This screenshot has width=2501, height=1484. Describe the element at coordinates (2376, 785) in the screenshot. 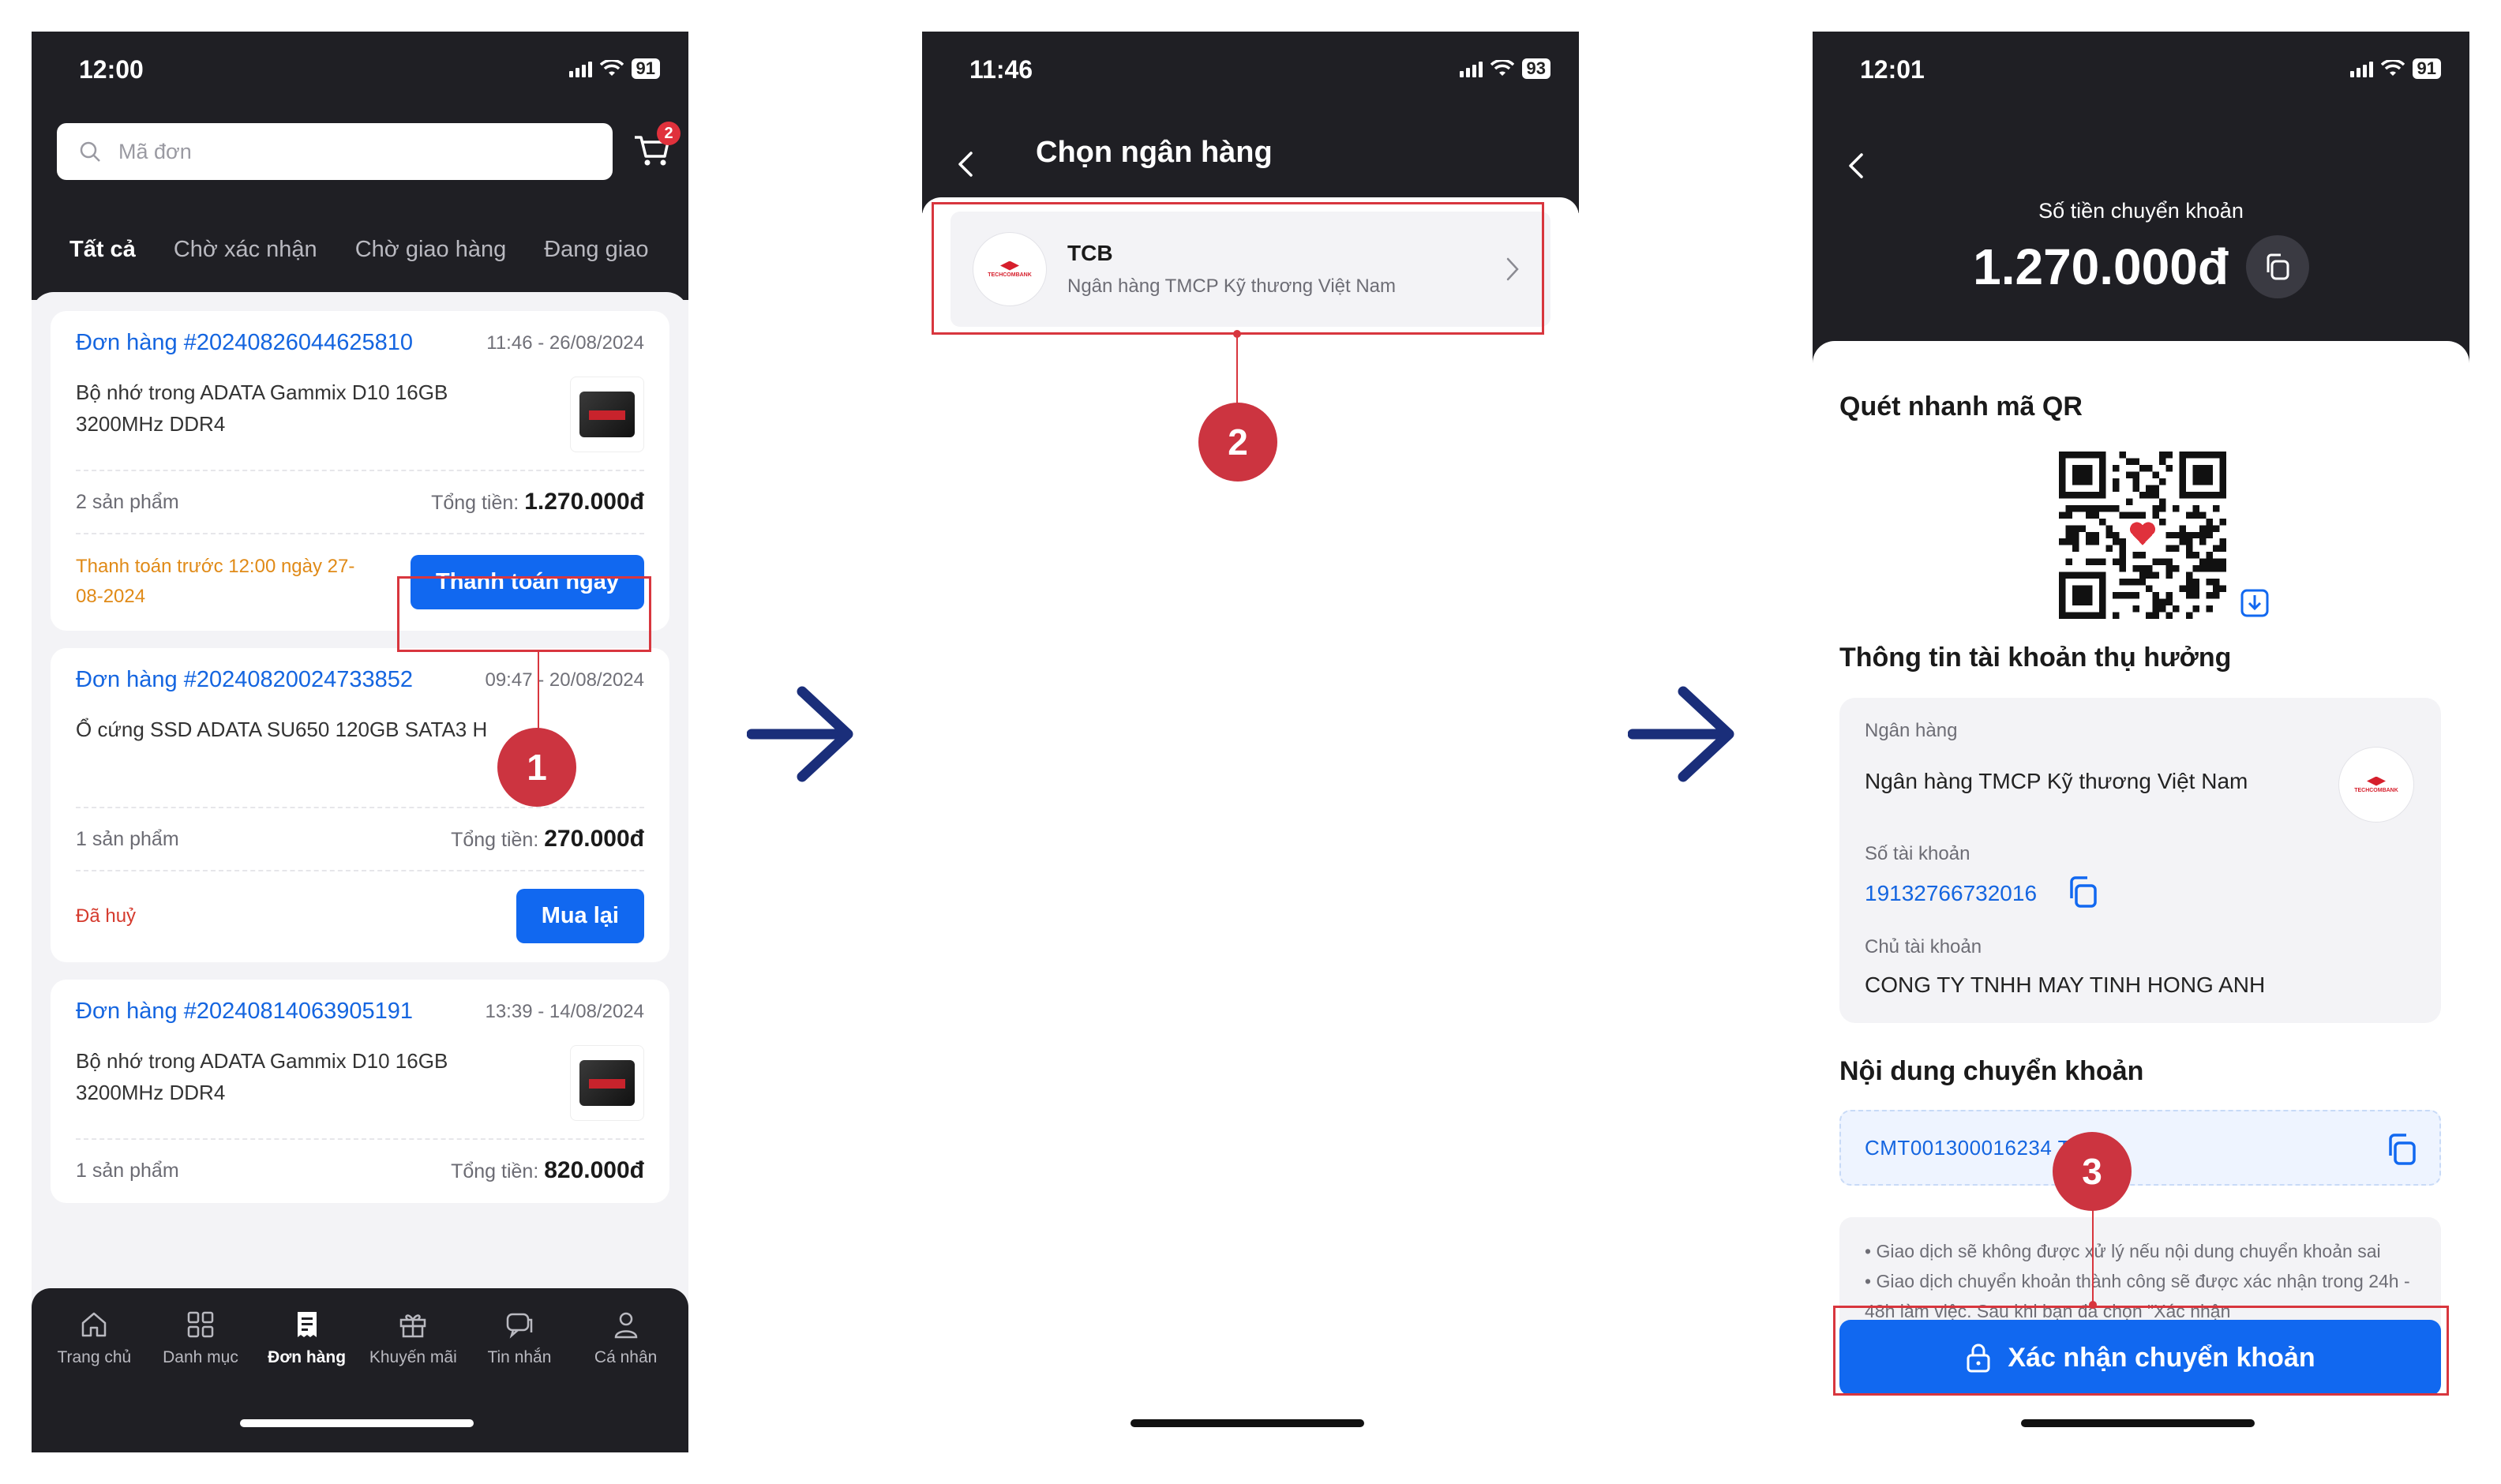

I see `techcombank-logo: TECHCOMBANK` at that location.